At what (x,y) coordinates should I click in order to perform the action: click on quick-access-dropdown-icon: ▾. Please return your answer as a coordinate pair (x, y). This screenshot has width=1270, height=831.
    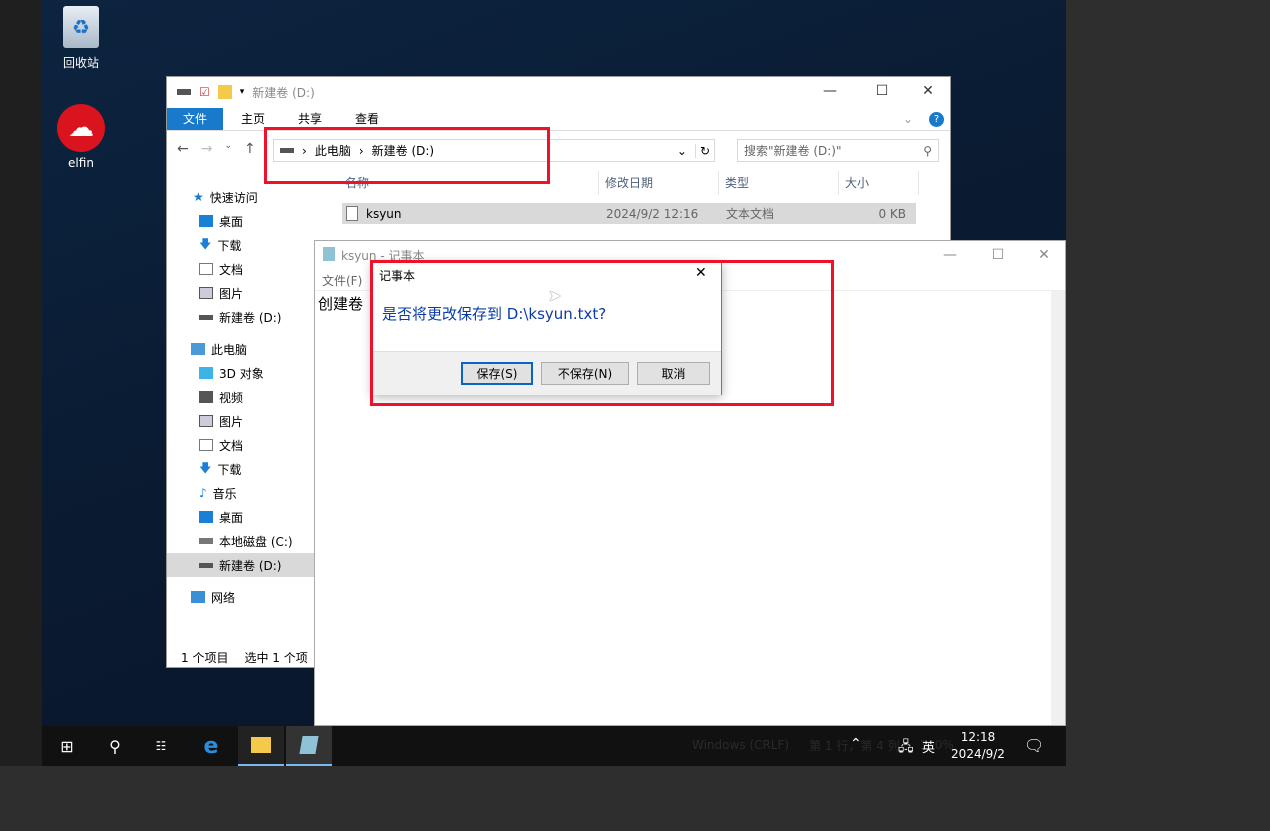
    Looking at the image, I should click on (242, 92).